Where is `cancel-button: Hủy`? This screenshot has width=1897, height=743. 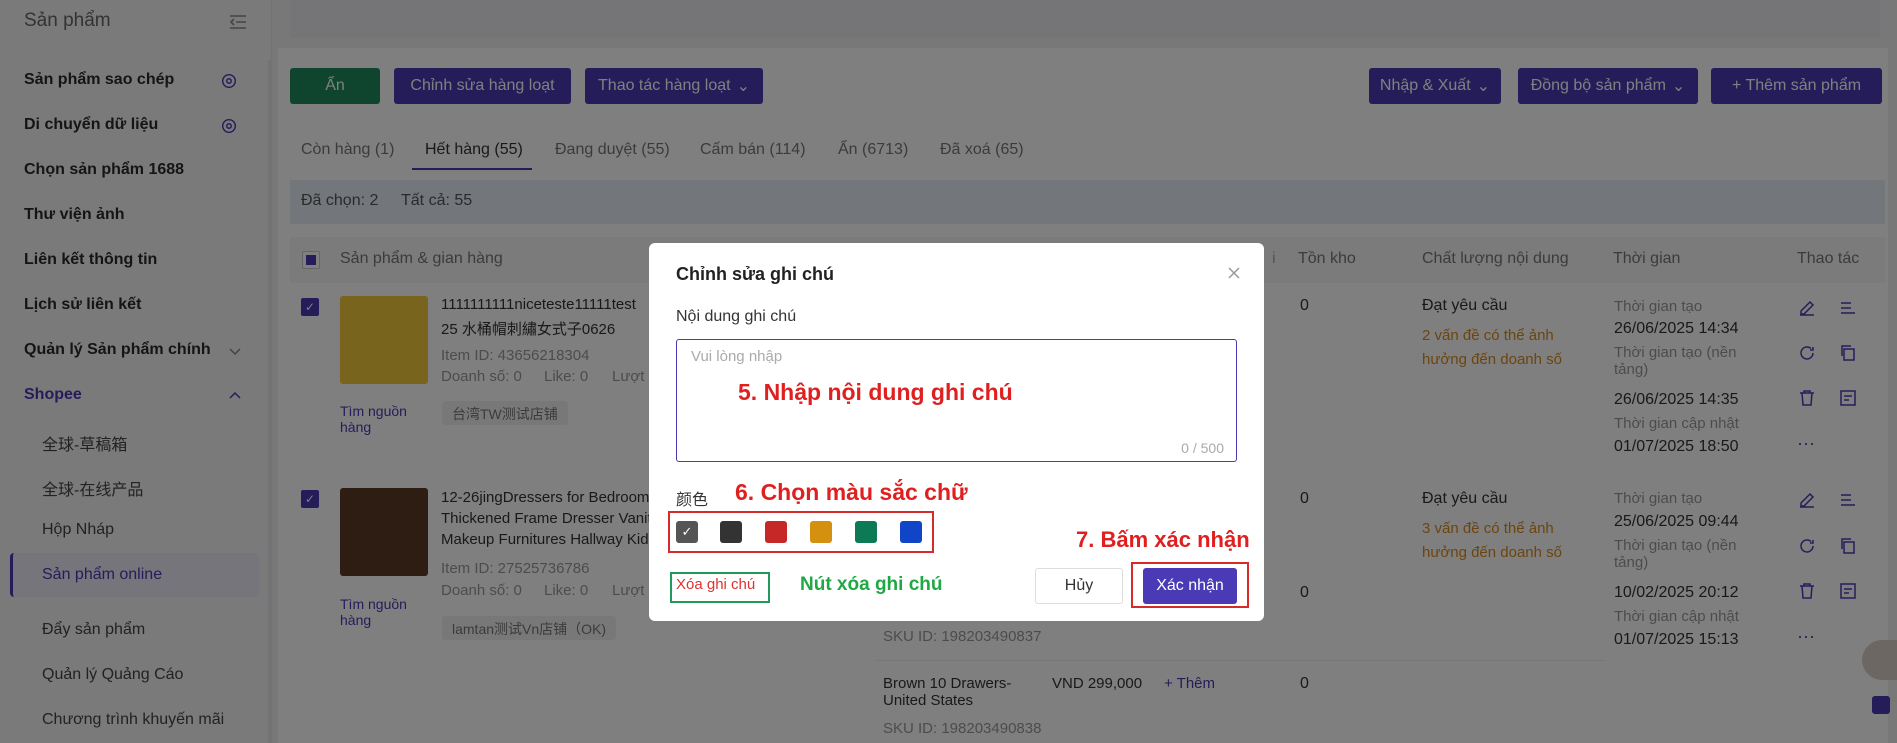
cancel-button: Hủy is located at coordinates (1079, 586).